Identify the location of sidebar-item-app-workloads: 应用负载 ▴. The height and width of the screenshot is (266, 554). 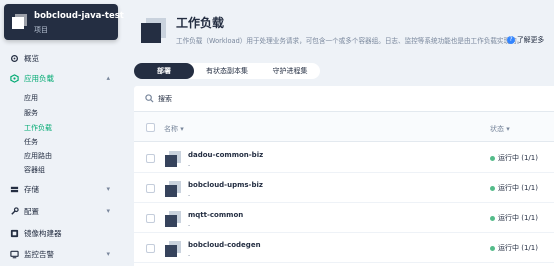
(64, 79).